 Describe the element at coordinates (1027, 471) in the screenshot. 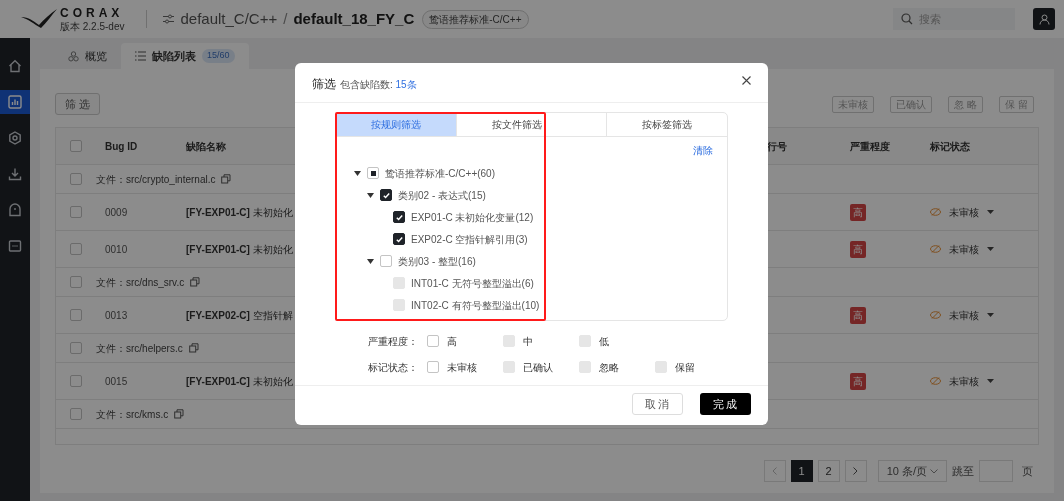

I see `page-unit: 页` at that location.